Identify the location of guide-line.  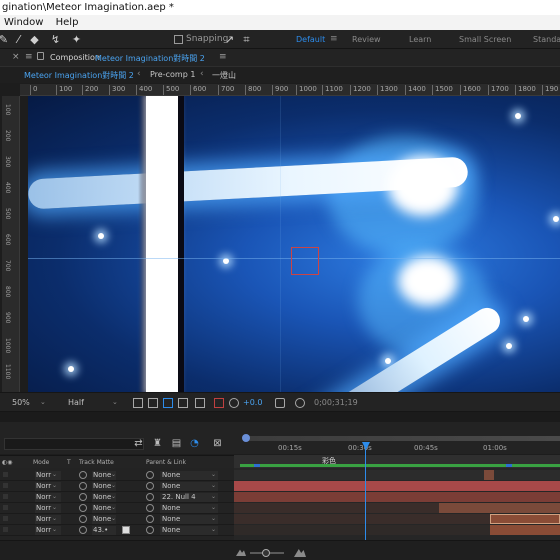
(280, 244).